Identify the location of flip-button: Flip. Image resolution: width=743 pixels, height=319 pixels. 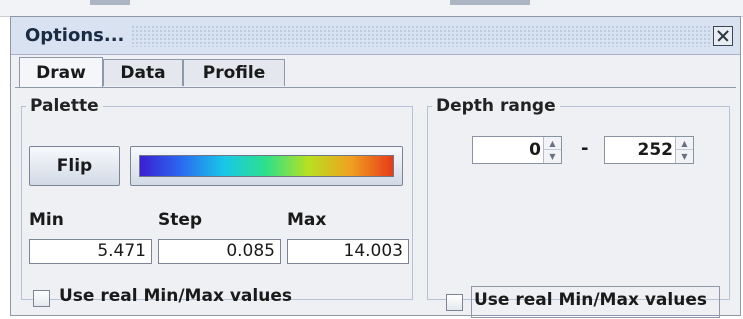
(74, 166).